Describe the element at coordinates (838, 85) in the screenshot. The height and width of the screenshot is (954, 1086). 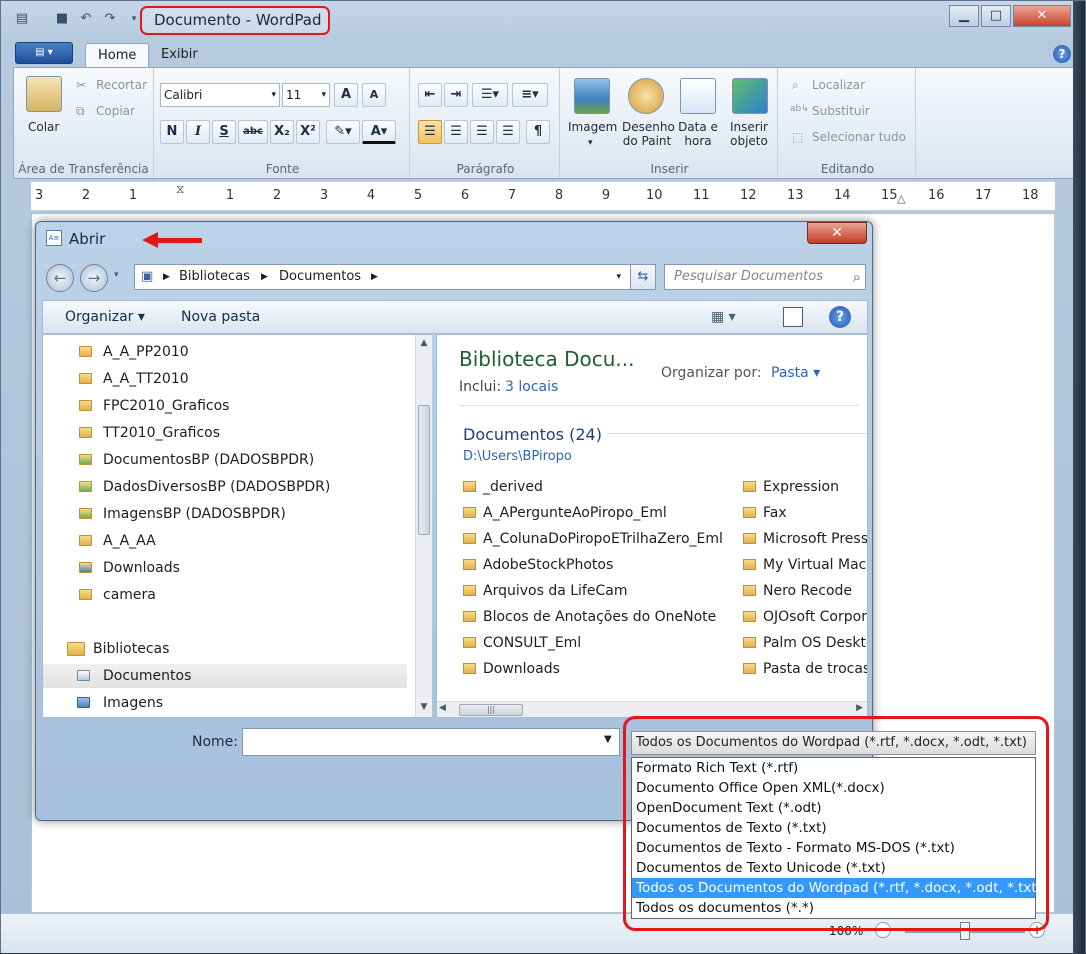
I see `find-button: Localizar` at that location.